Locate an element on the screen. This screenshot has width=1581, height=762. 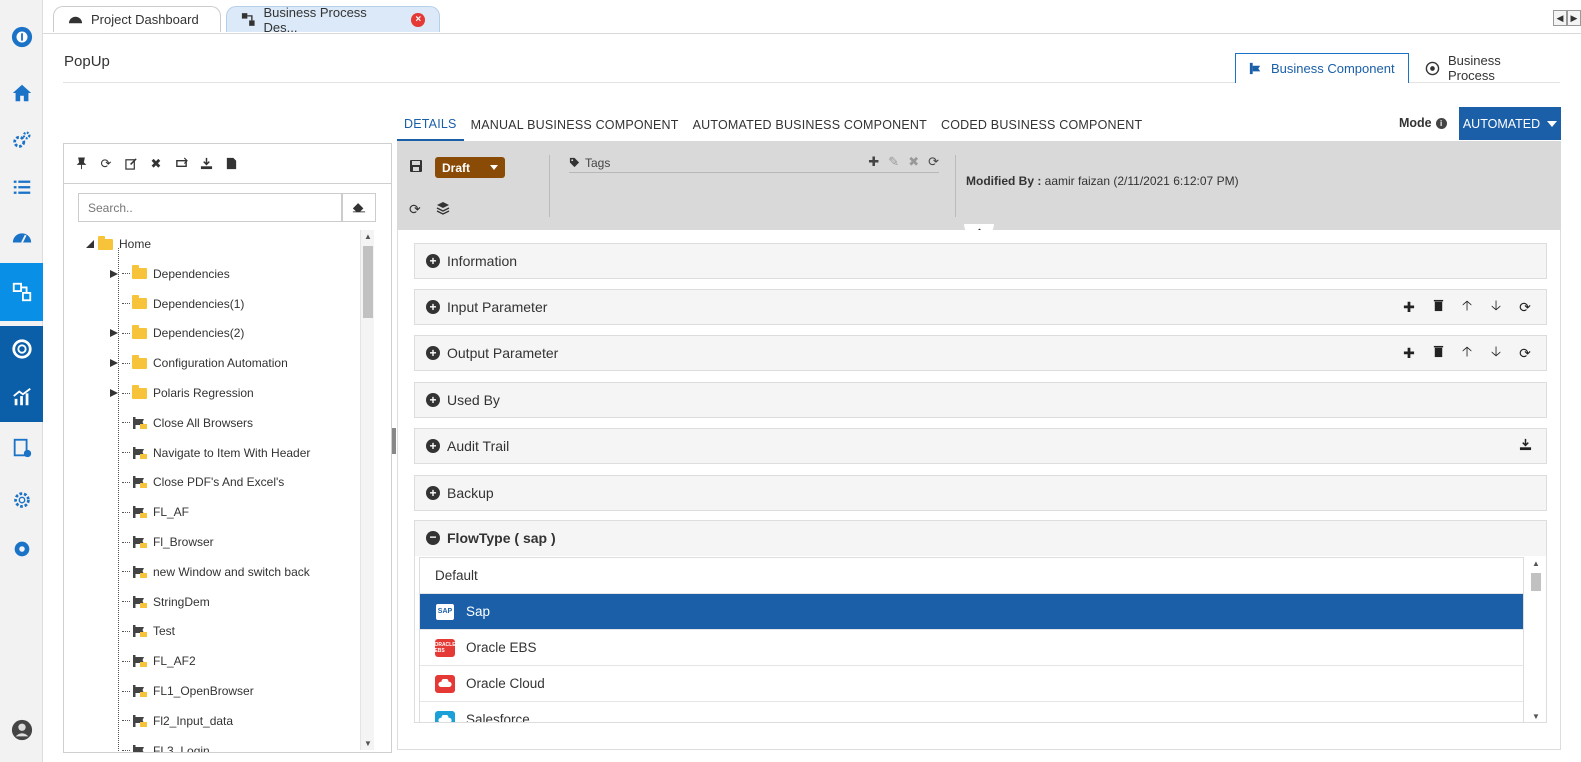
flowtype-option: Salesforce is located at coordinates (971, 712).